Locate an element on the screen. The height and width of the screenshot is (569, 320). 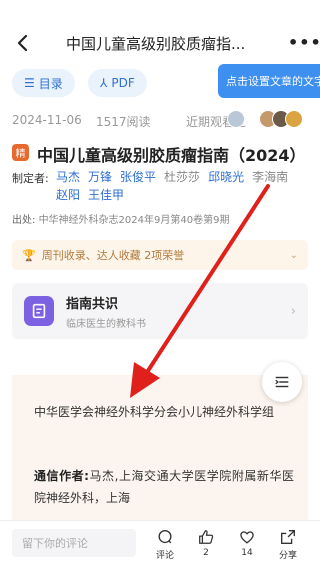
comment-input: 留下你的评论 is located at coordinates (74, 543).